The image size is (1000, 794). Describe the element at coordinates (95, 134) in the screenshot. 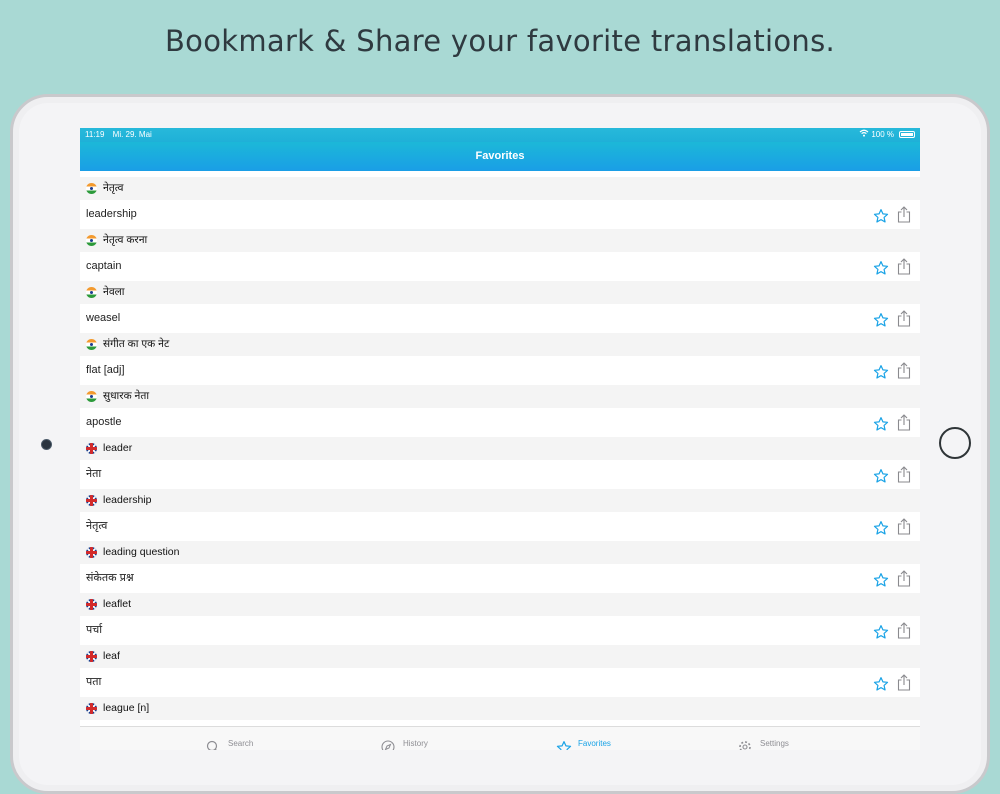

I see `status-time: 11:19` at that location.